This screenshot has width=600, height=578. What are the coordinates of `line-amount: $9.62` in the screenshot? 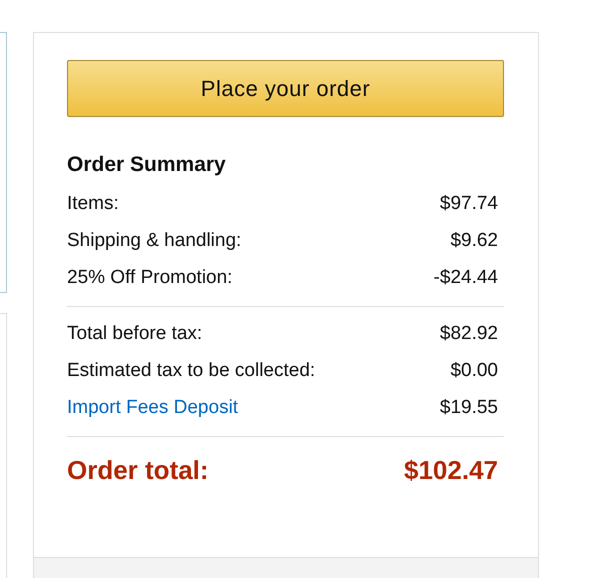 It's located at (474, 240).